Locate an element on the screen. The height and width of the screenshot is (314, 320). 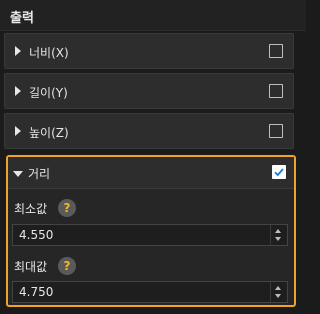
min-spin-buttons is located at coordinates (278, 235).